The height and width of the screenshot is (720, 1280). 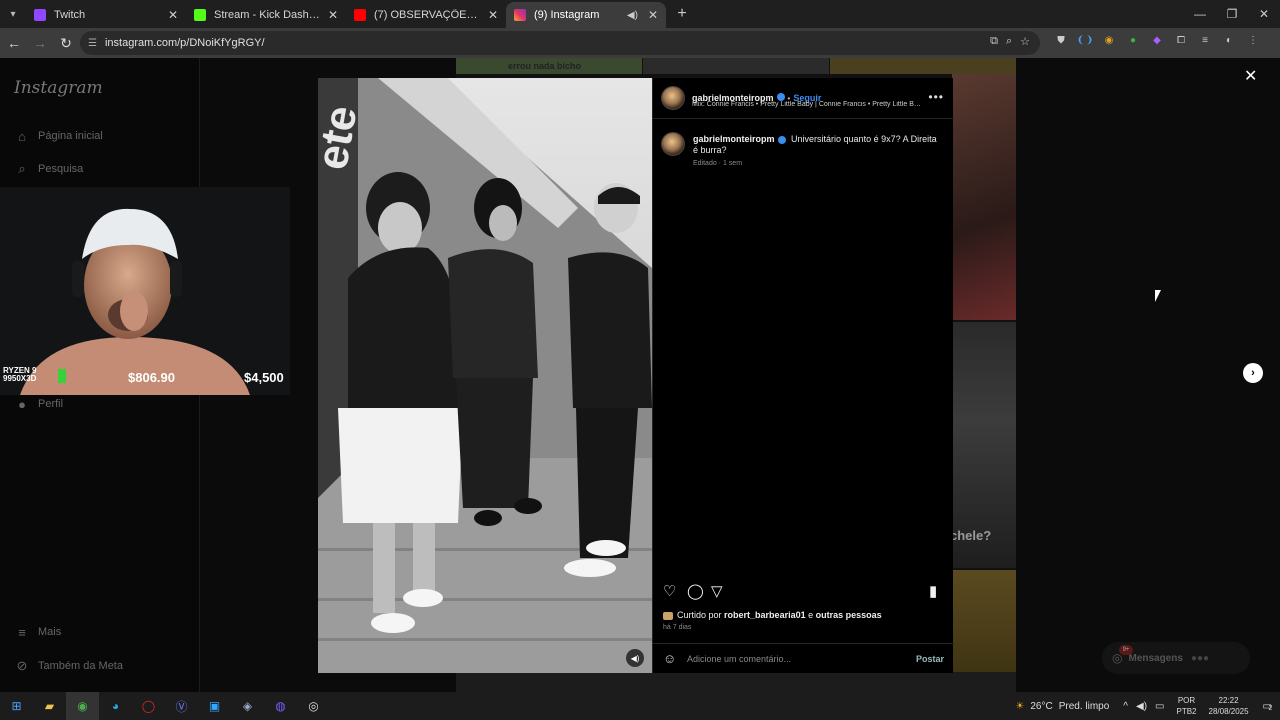 I want to click on weather-text: Pred. limpo, so click(x=1084, y=706).